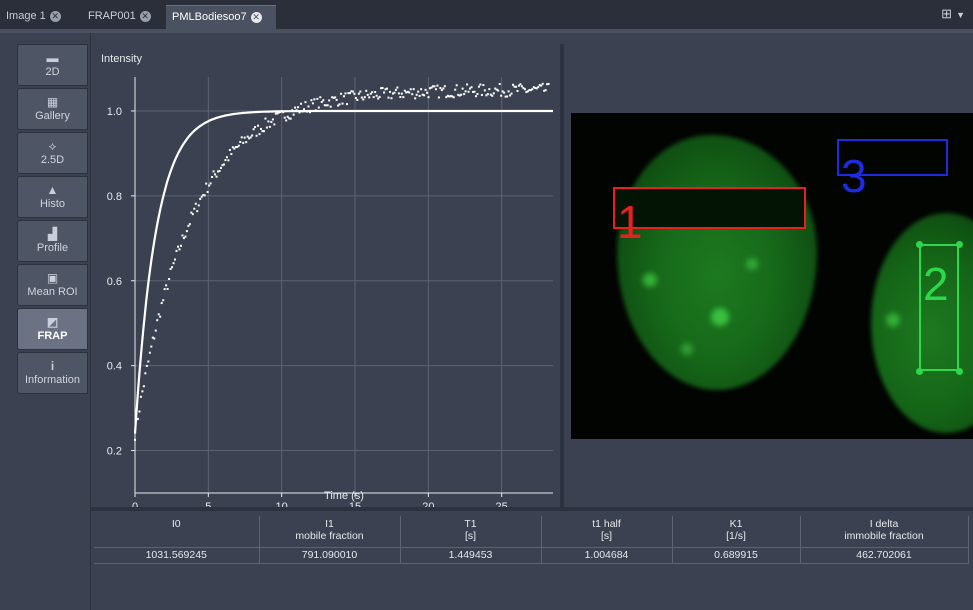  Describe the element at coordinates (123, 17) in the screenshot. I see `tab-frap001: FRAP001 ✕` at that location.